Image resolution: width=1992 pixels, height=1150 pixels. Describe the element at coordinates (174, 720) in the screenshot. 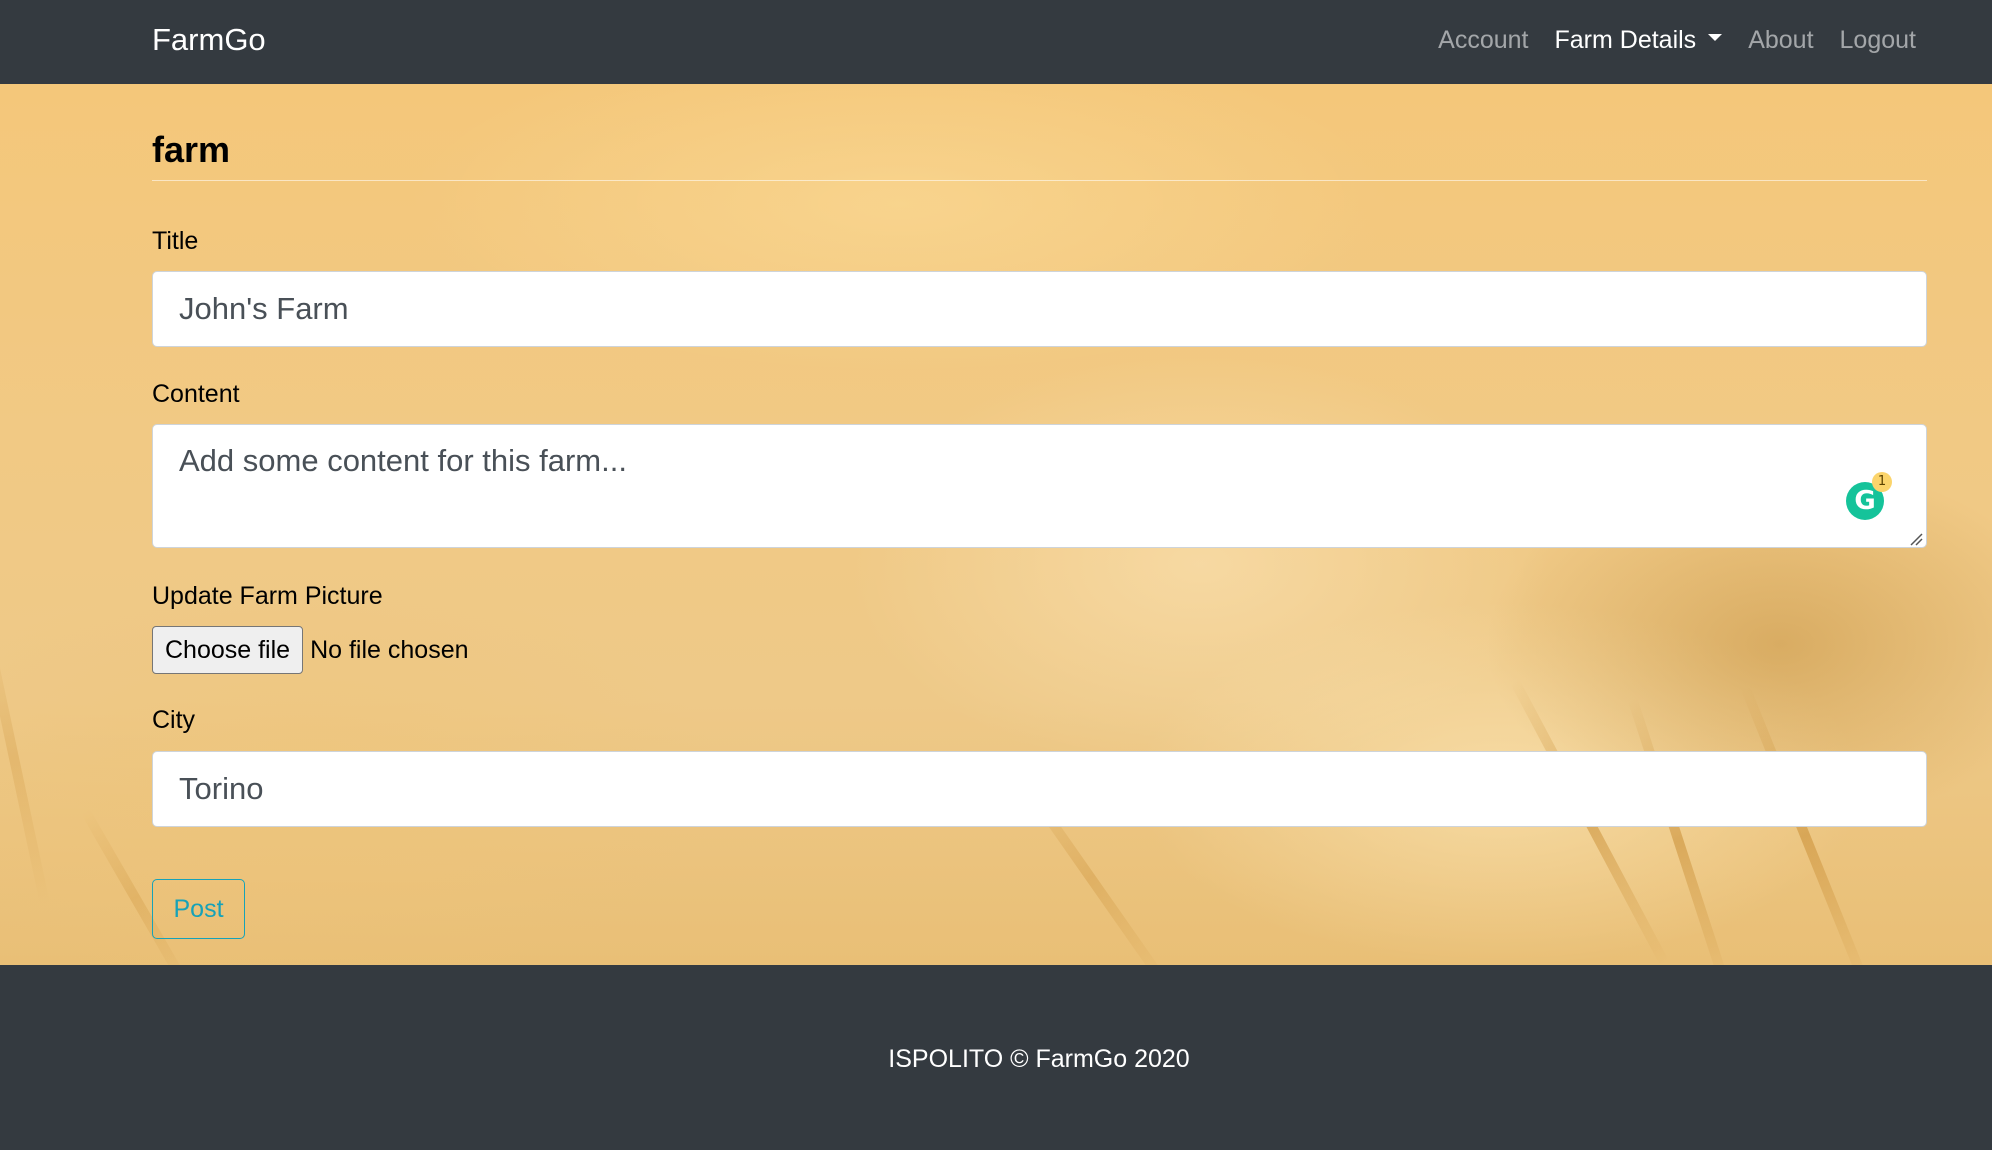

I see `city-label: City` at that location.